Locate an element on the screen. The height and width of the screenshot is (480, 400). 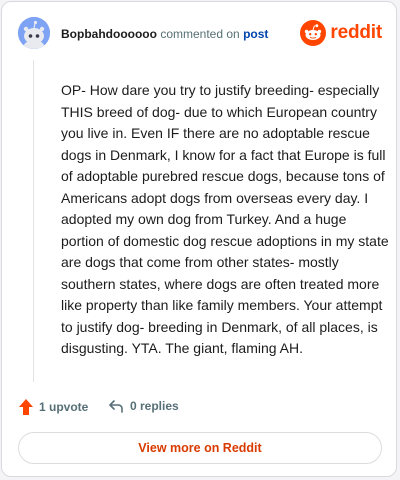
comment-byline: Bopbahdoooooo commented on post is located at coordinates (164, 34).